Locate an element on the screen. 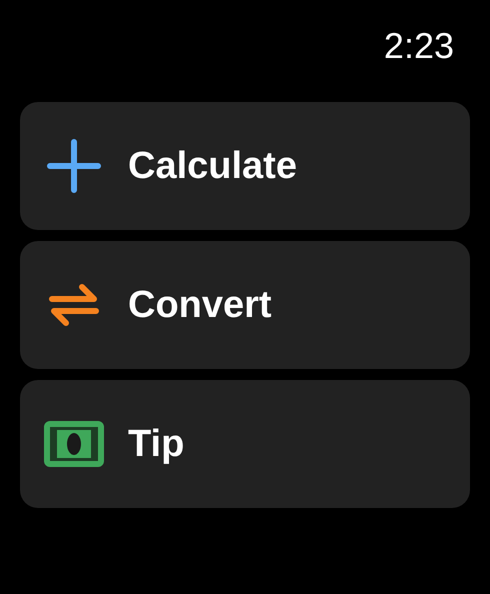 The height and width of the screenshot is (594, 490). status-time: 2:23 is located at coordinates (419, 46).